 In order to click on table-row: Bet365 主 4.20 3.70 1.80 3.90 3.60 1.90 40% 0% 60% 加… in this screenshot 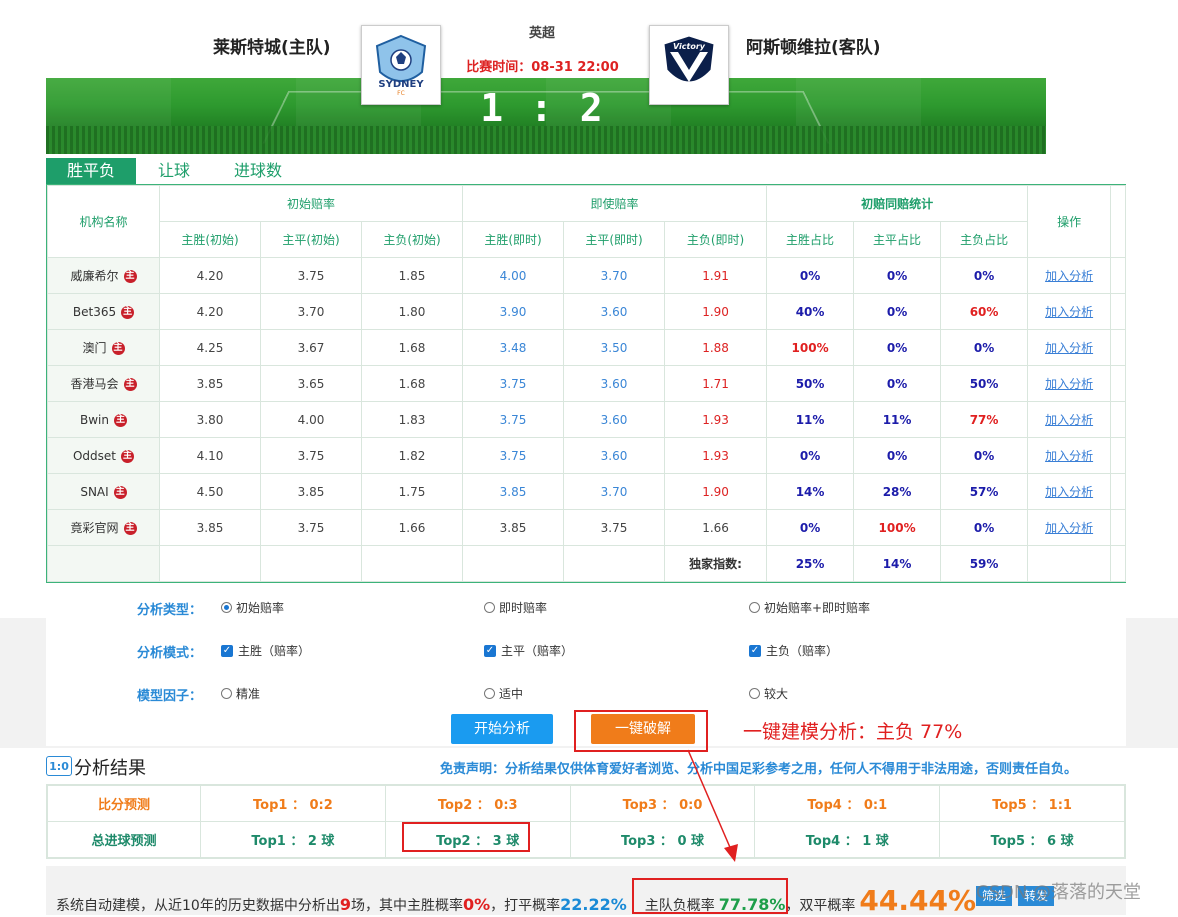, I will do `click(587, 311)`.